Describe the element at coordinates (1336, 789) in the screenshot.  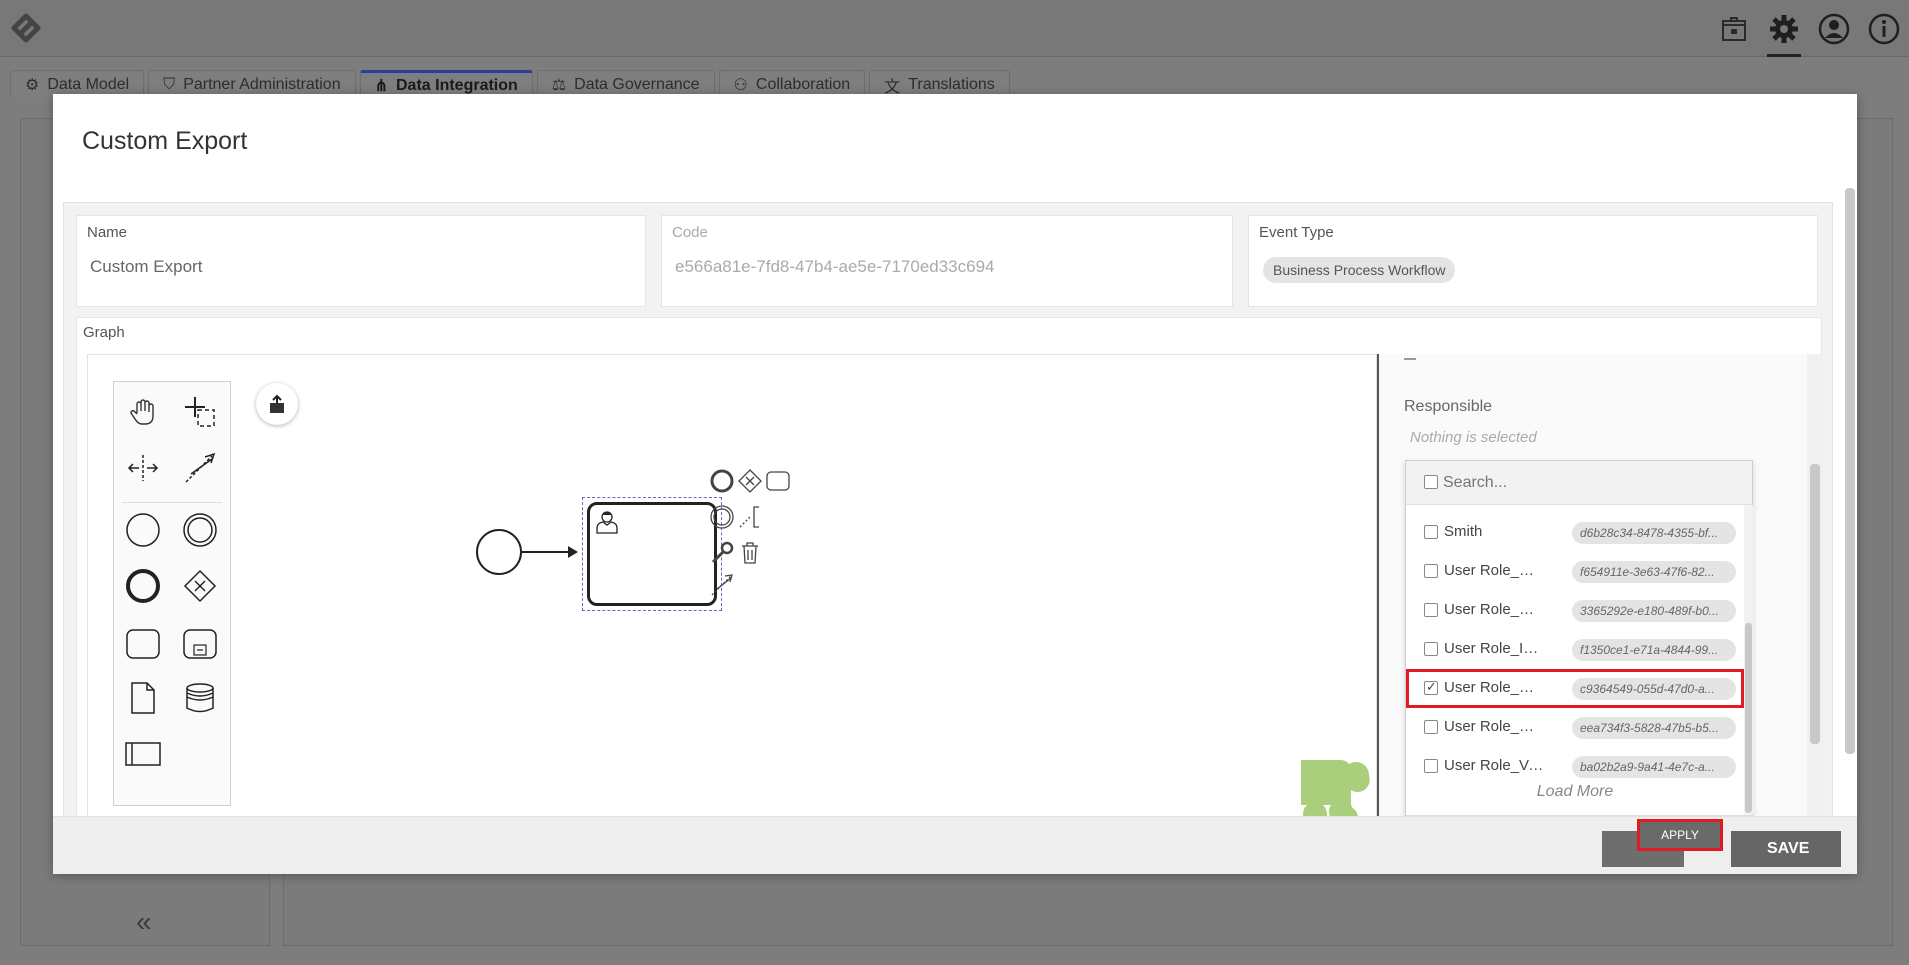
I see `bpmn-io-logo-icon` at that location.